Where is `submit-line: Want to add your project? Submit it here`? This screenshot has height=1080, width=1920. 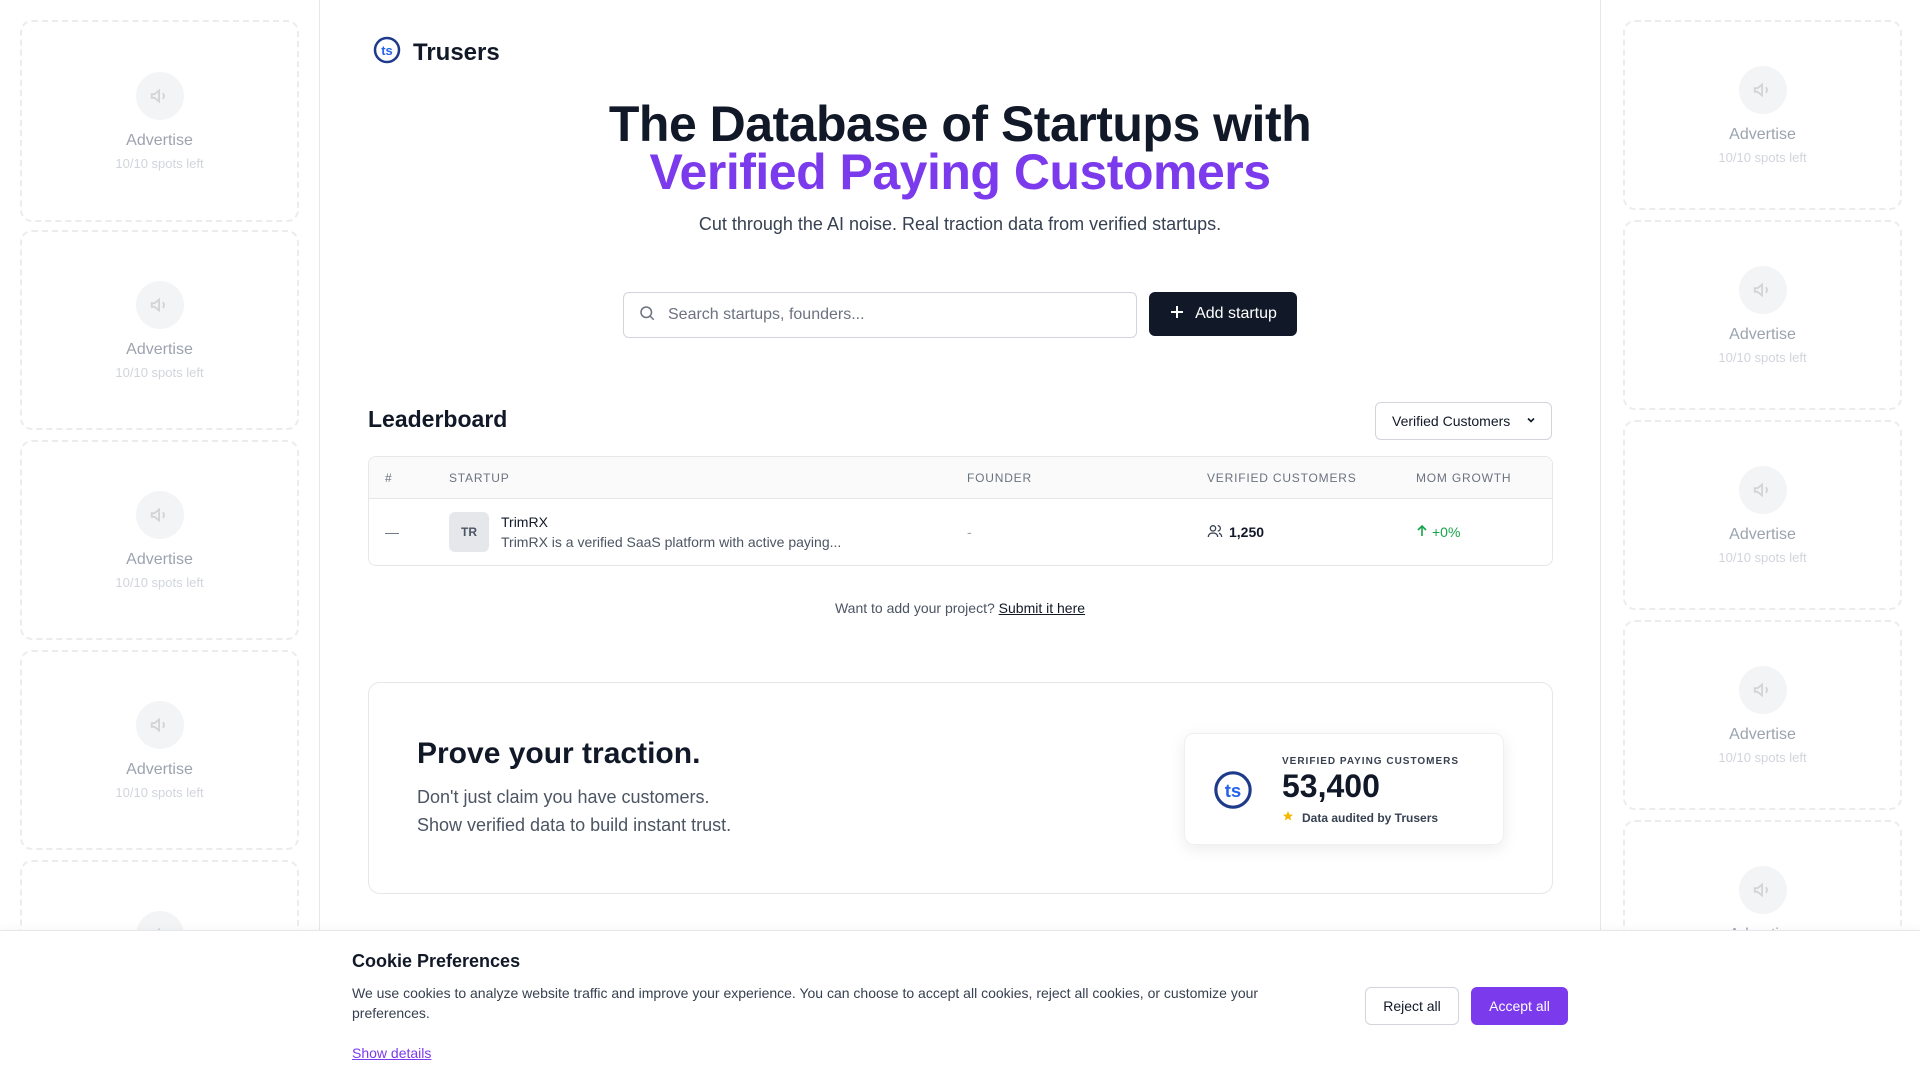 submit-line: Want to add your project? Submit it here is located at coordinates (960, 608).